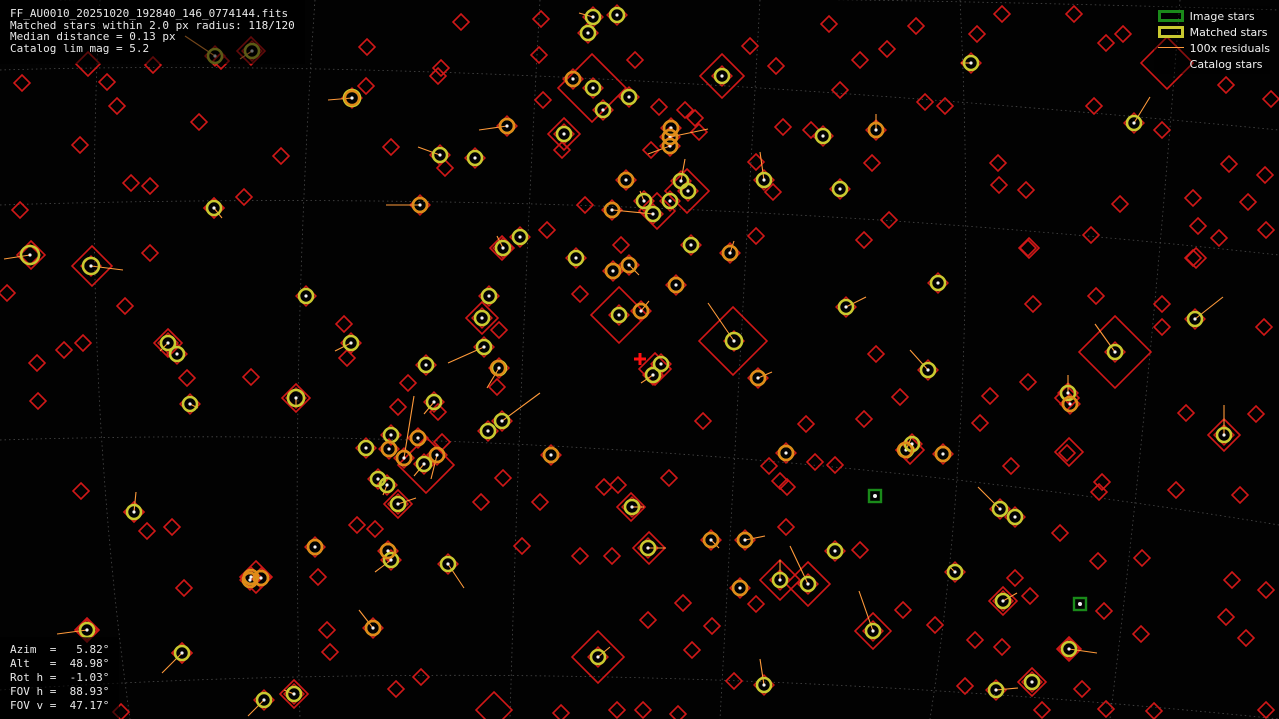 The image size is (1279, 719). I want to click on median-distance-text: Median distance = 0.13 px, so click(93, 36).